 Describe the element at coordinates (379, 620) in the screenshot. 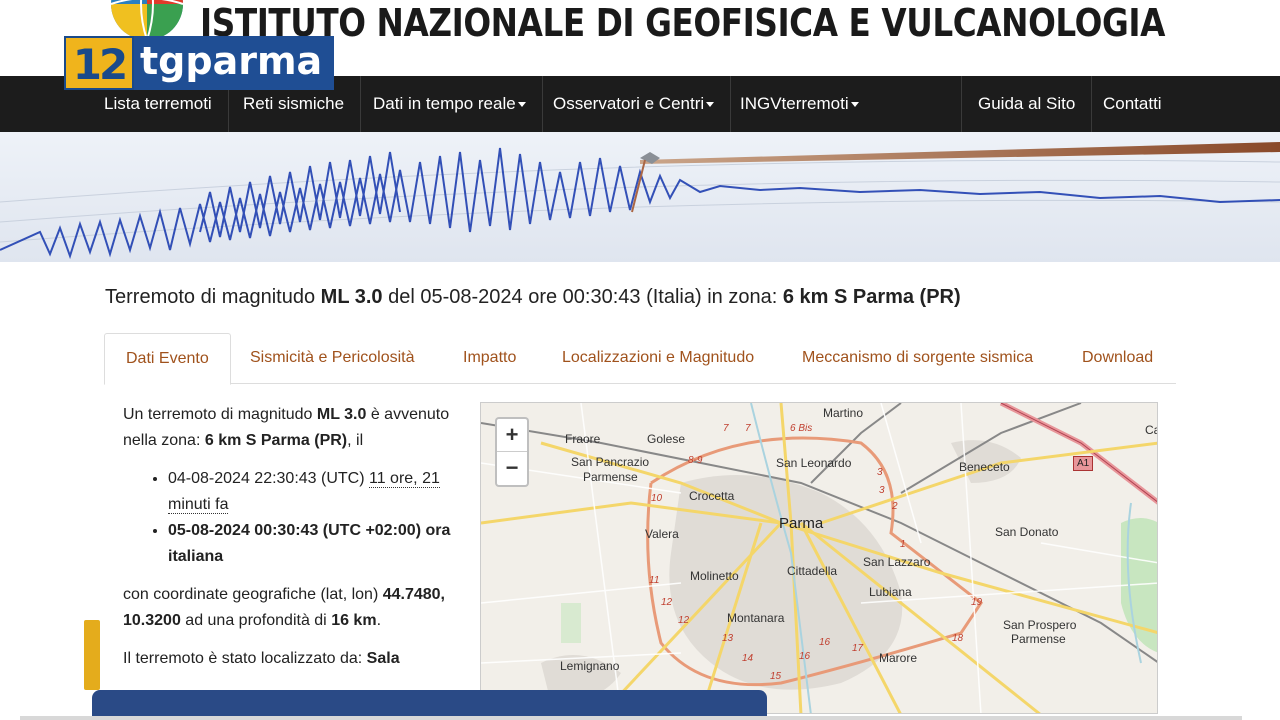

I see `coords-text: .` at that location.